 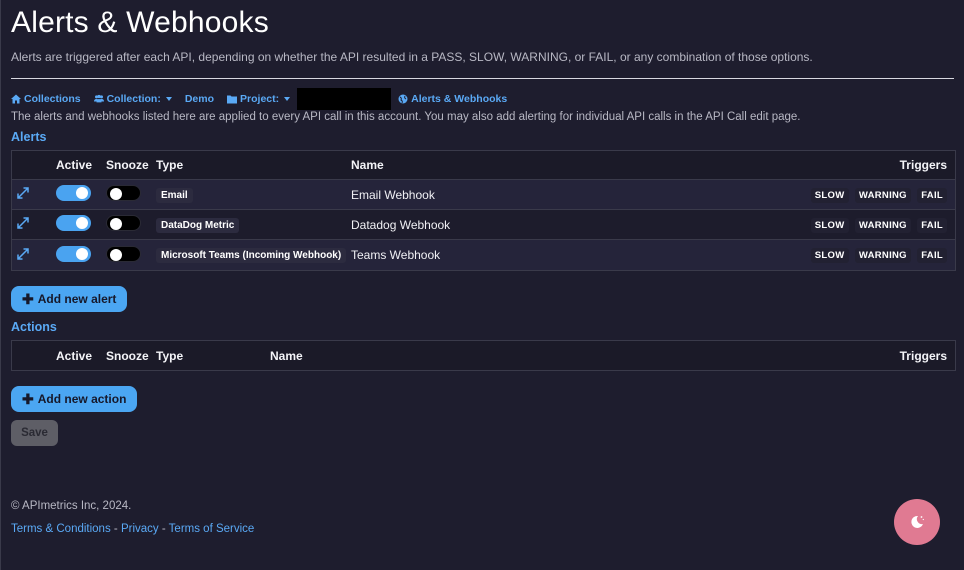 What do you see at coordinates (483, 165) in the screenshot?
I see `alerts-table-header: Active Snooze Type Name Triggers` at bounding box center [483, 165].